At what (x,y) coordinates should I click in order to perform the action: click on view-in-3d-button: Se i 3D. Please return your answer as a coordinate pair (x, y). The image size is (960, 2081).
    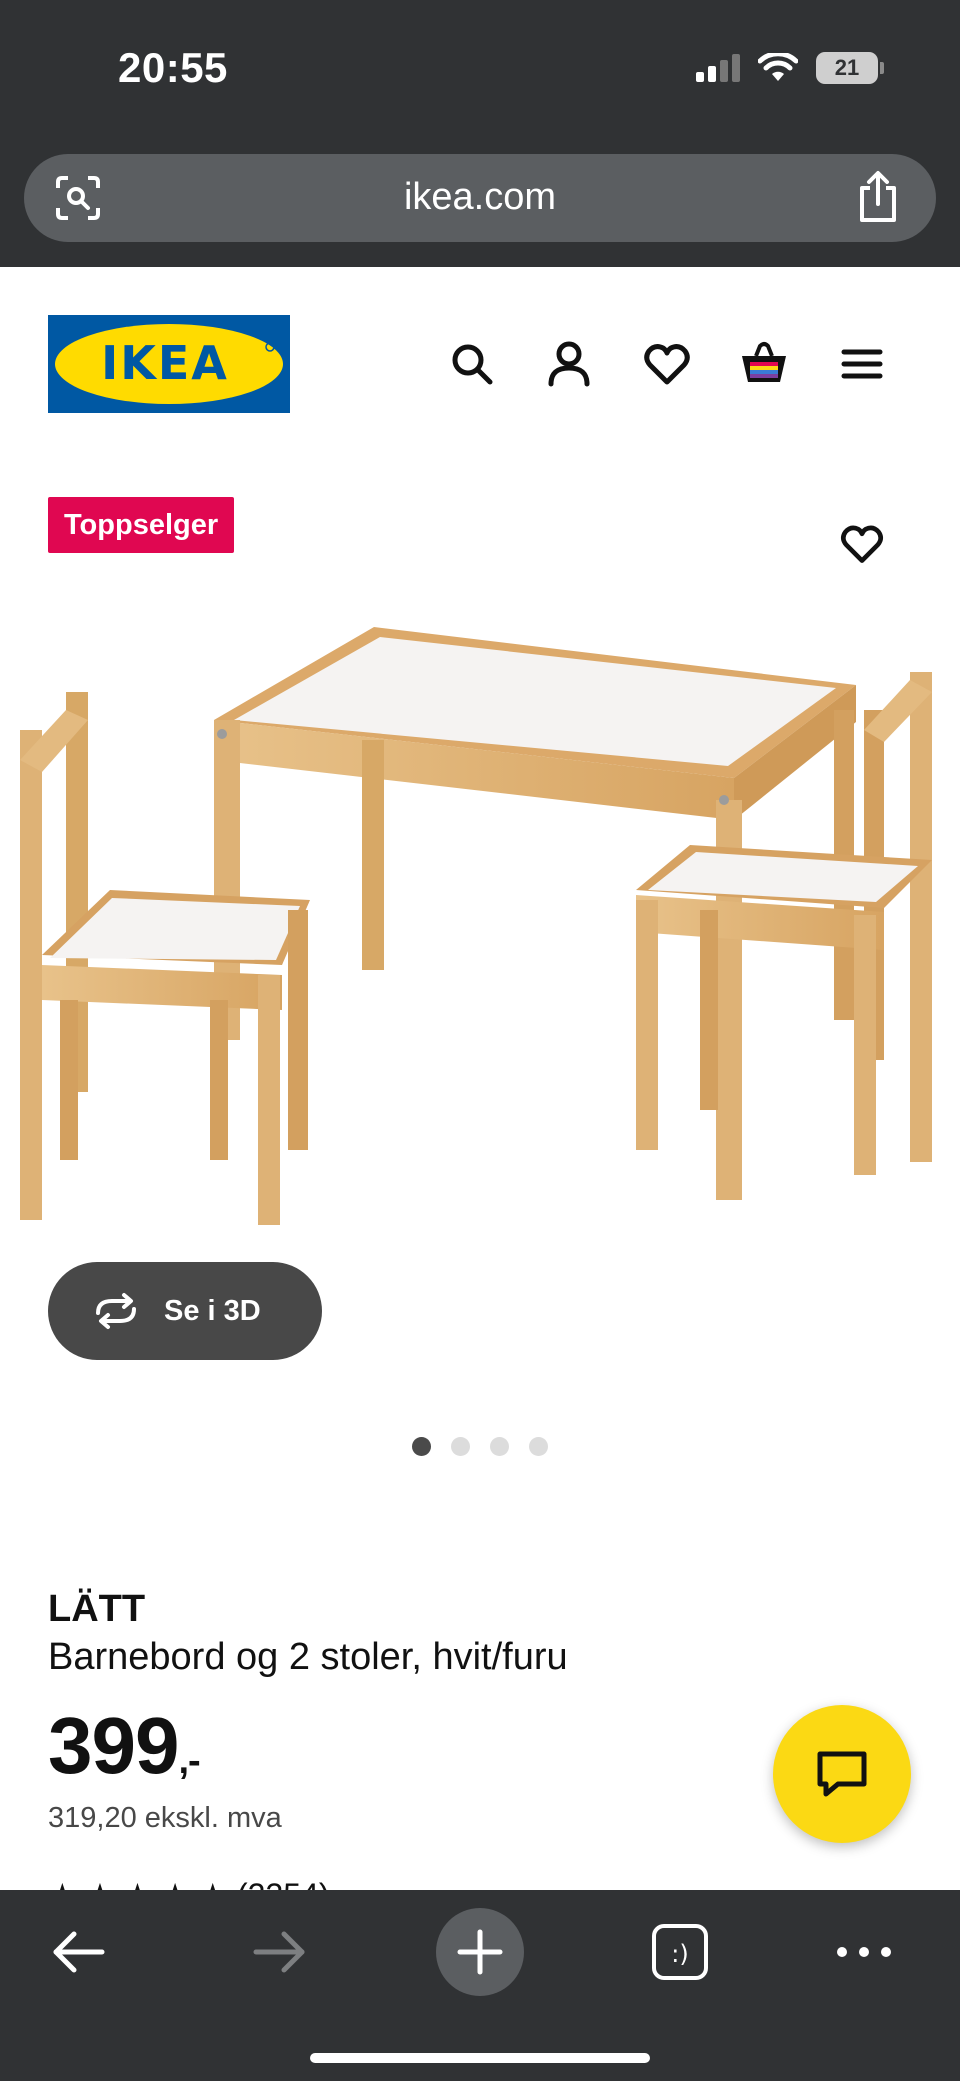
    Looking at the image, I should click on (185, 1311).